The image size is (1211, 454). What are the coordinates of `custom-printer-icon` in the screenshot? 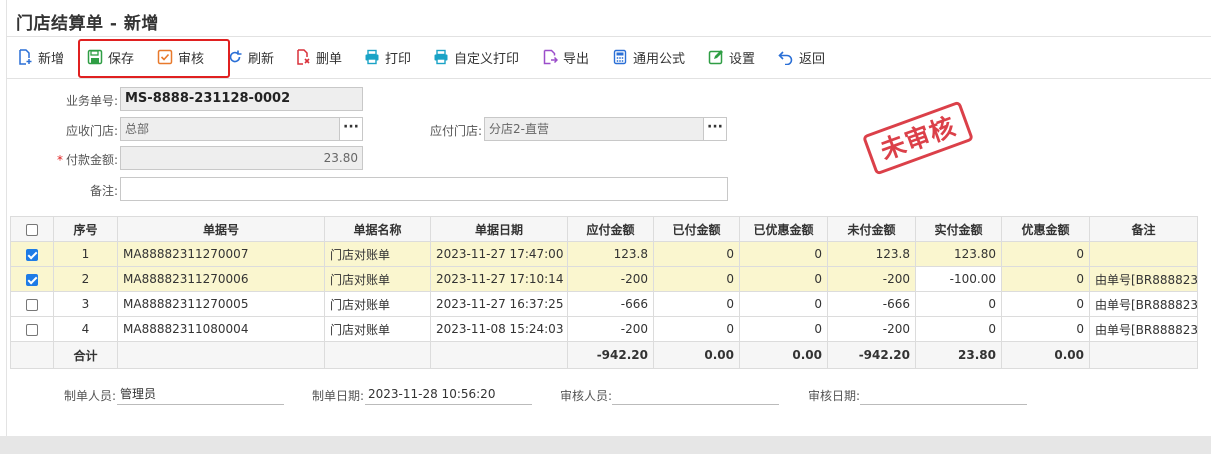 It's located at (441, 57).